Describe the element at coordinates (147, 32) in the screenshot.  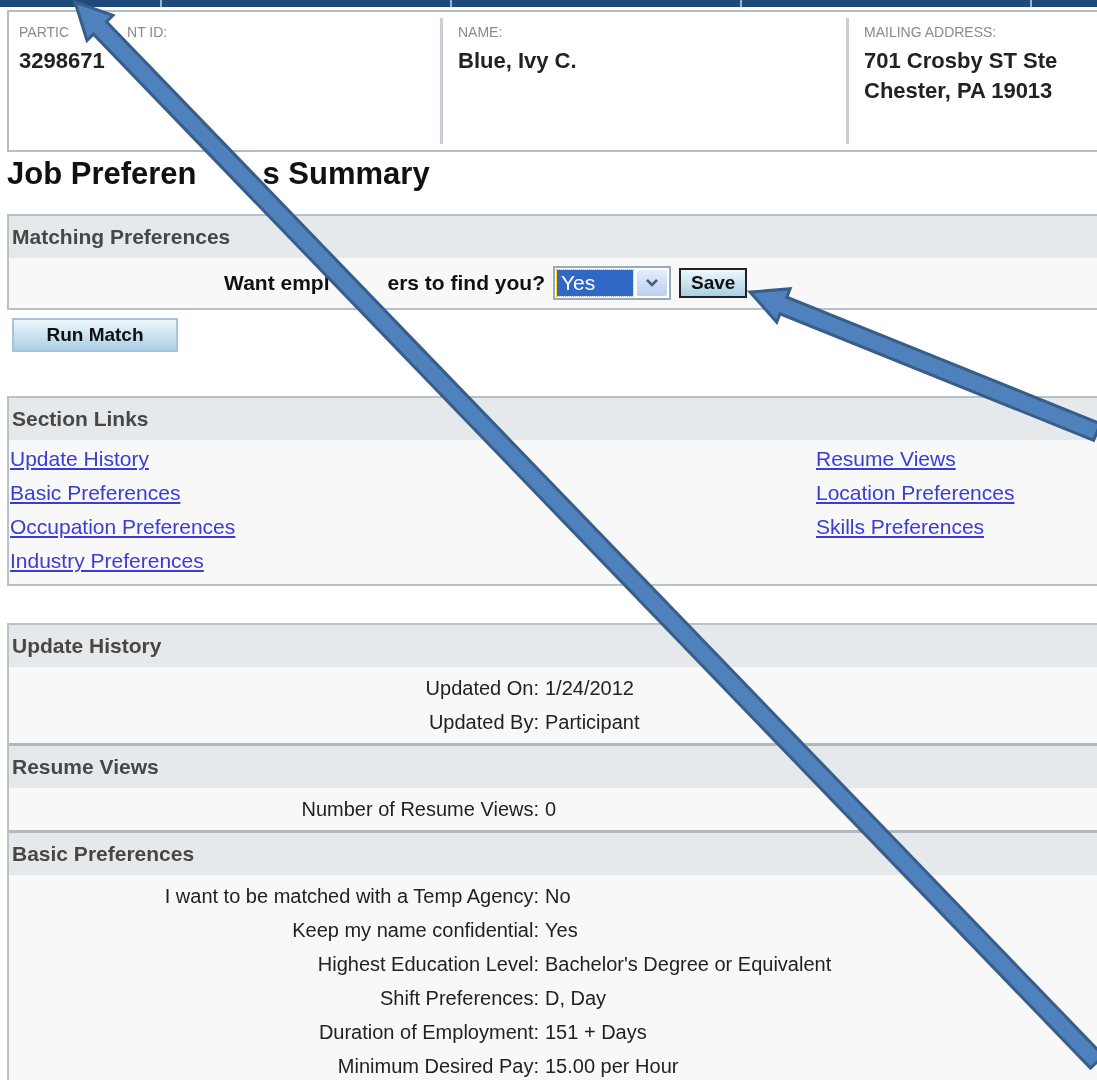
I see `field-label: NT ID:` at that location.